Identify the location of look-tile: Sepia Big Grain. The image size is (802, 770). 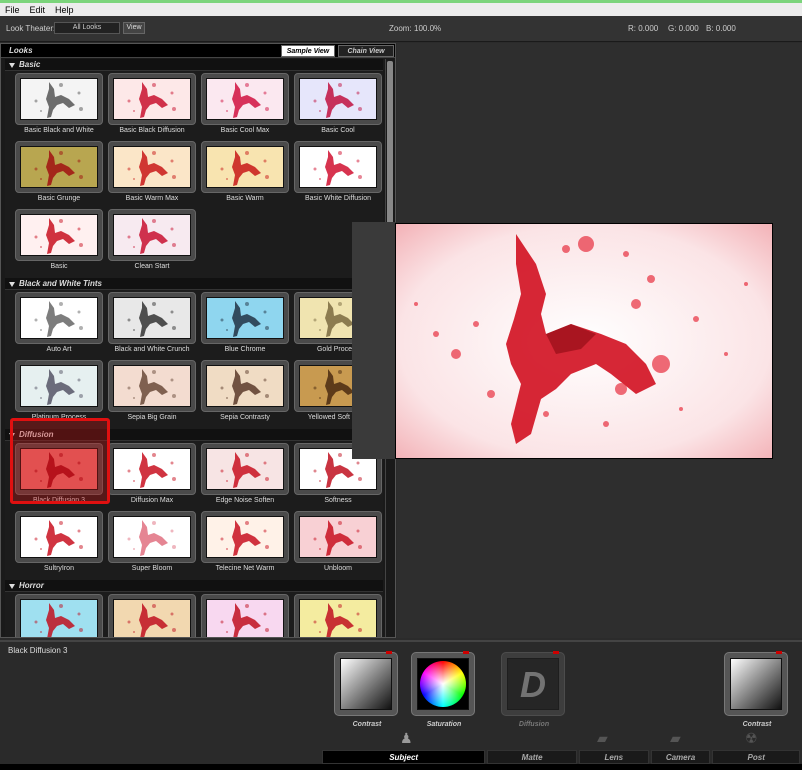
(153, 391).